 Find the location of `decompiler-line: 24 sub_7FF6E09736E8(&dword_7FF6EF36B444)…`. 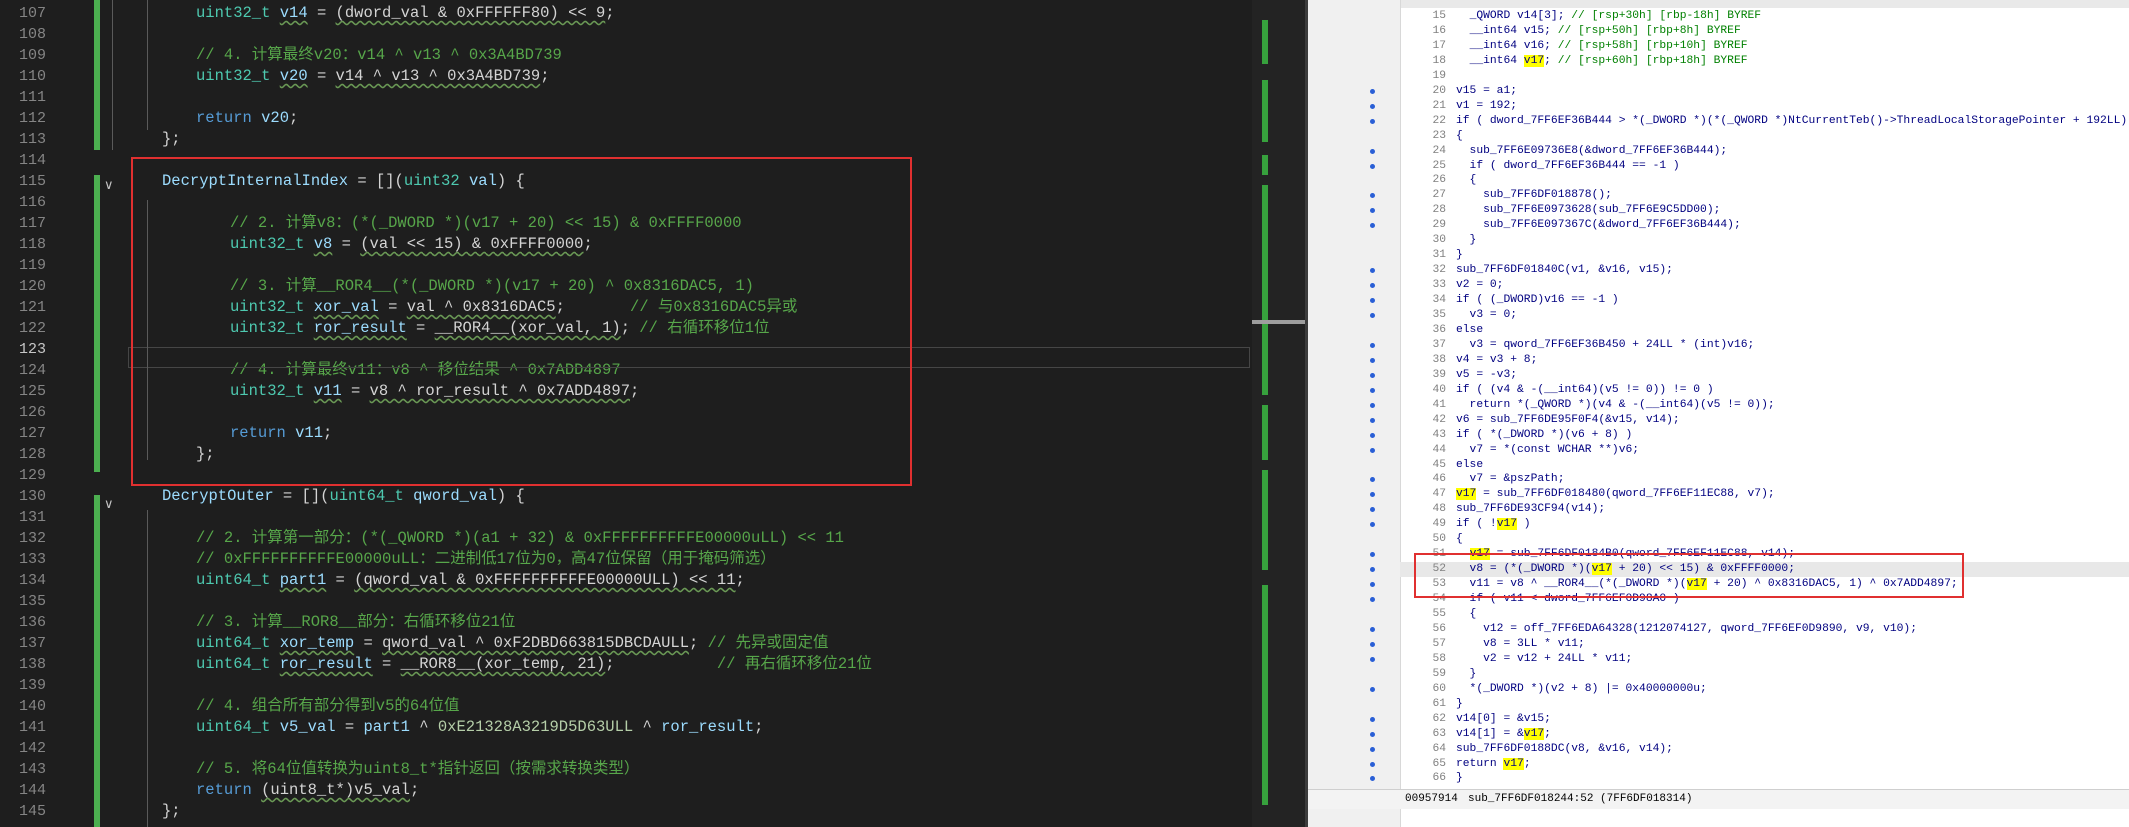

decompiler-line: 24 sub_7FF6E09736E8(&dword_7FF6EF36B444)… is located at coordinates (1764, 151).